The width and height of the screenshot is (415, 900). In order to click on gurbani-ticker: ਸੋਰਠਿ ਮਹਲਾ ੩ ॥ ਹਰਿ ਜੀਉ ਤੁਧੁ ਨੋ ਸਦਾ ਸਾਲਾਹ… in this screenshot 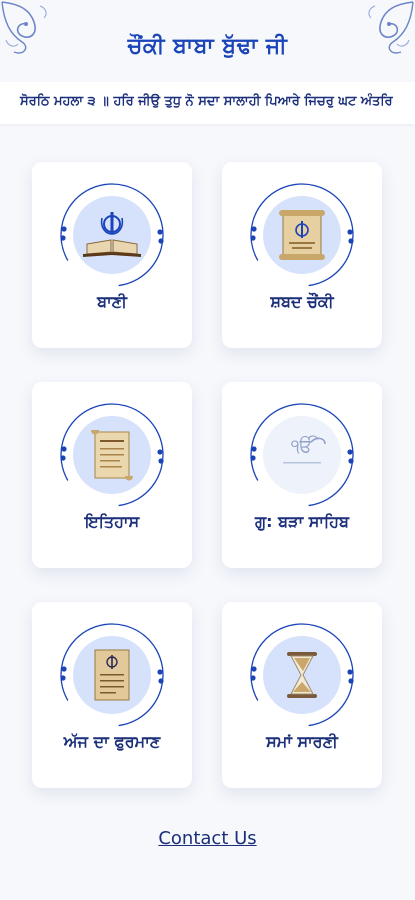, I will do `click(207, 103)`.